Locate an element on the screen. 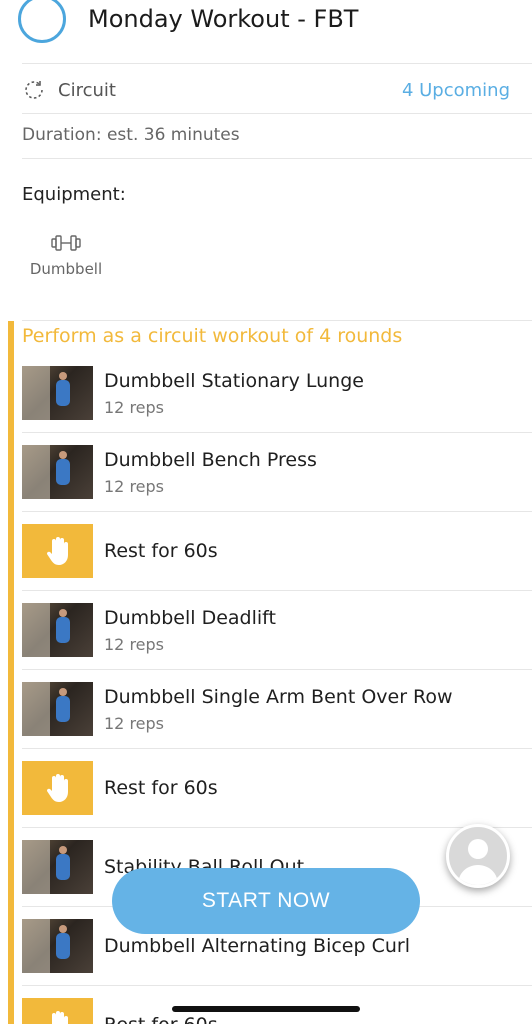 The height and width of the screenshot is (1024, 532). circuit-label: Circuit is located at coordinates (87, 90).